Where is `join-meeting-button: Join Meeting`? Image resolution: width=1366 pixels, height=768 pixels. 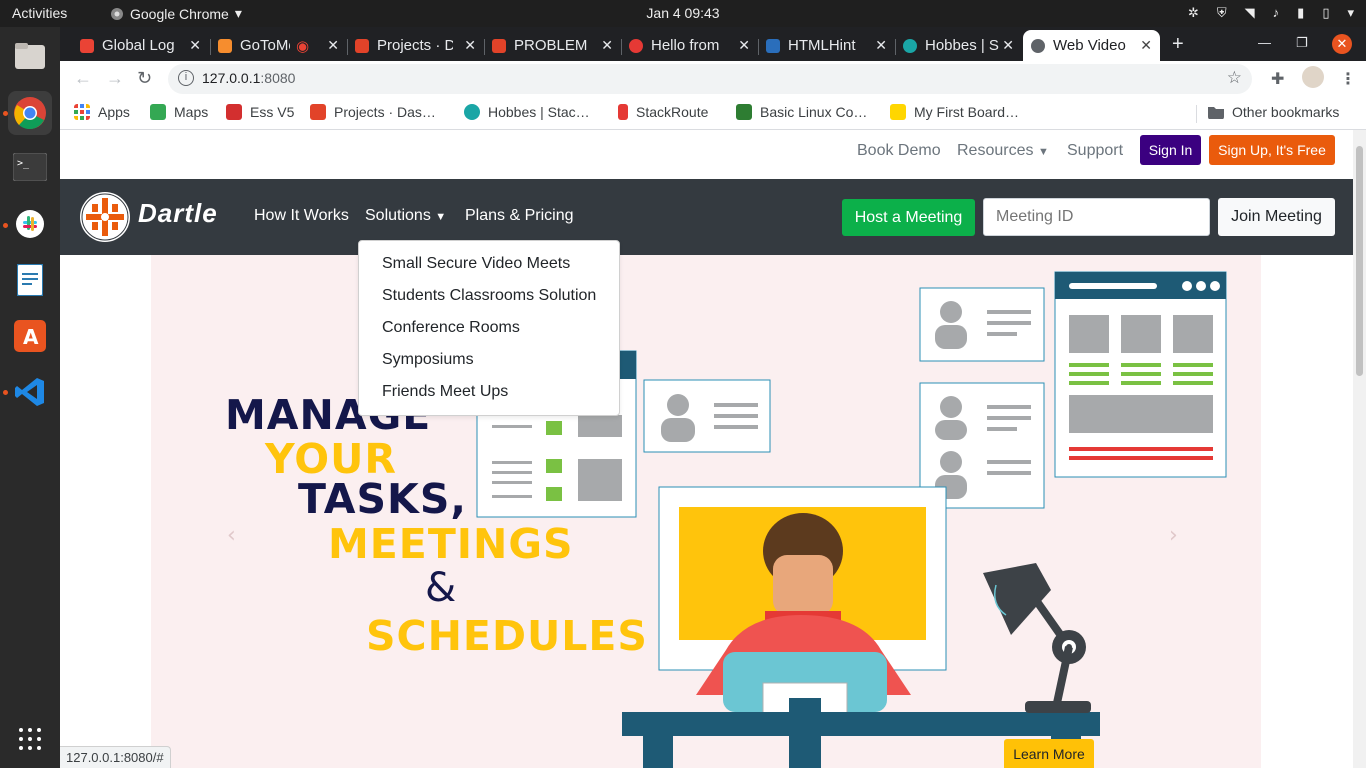 join-meeting-button: Join Meeting is located at coordinates (1276, 217).